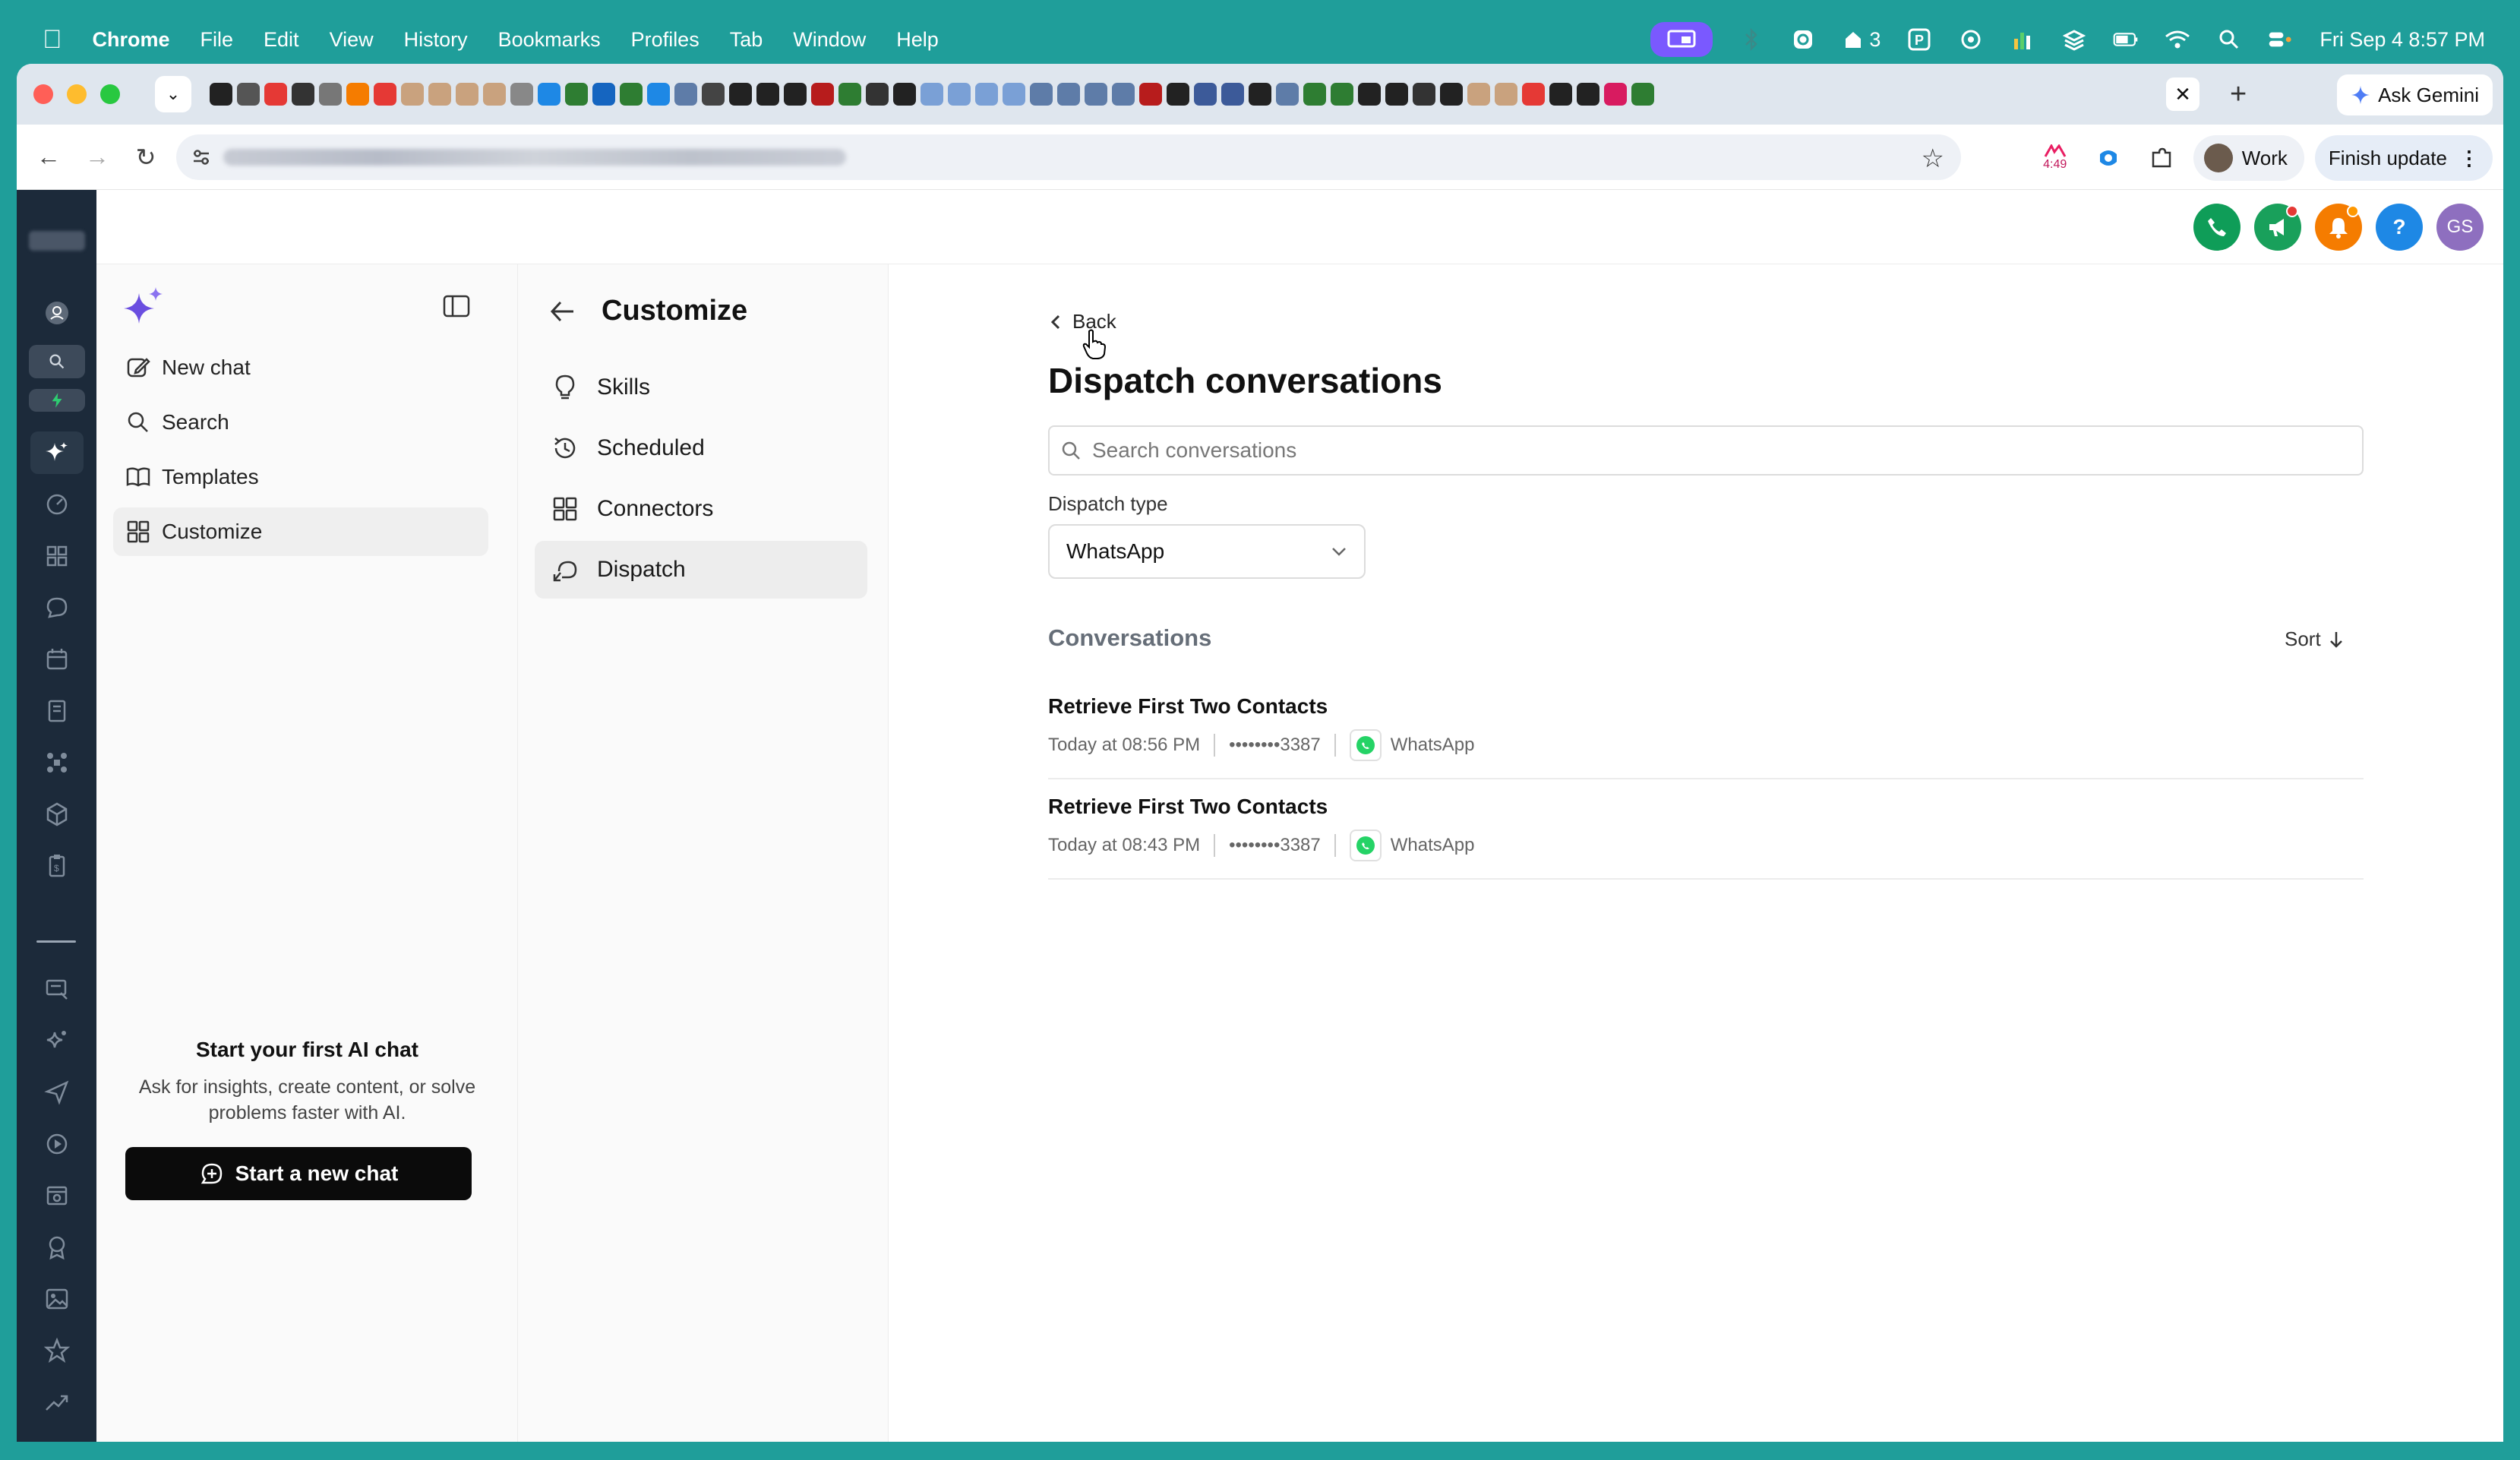  I want to click on extensions-puzzle-icon, so click(2161, 158).